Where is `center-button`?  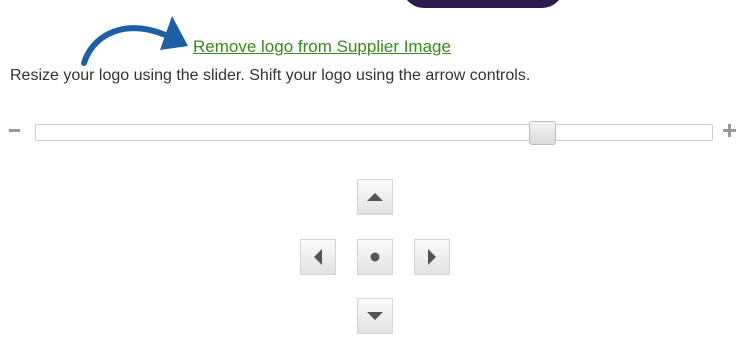 center-button is located at coordinates (375, 257).